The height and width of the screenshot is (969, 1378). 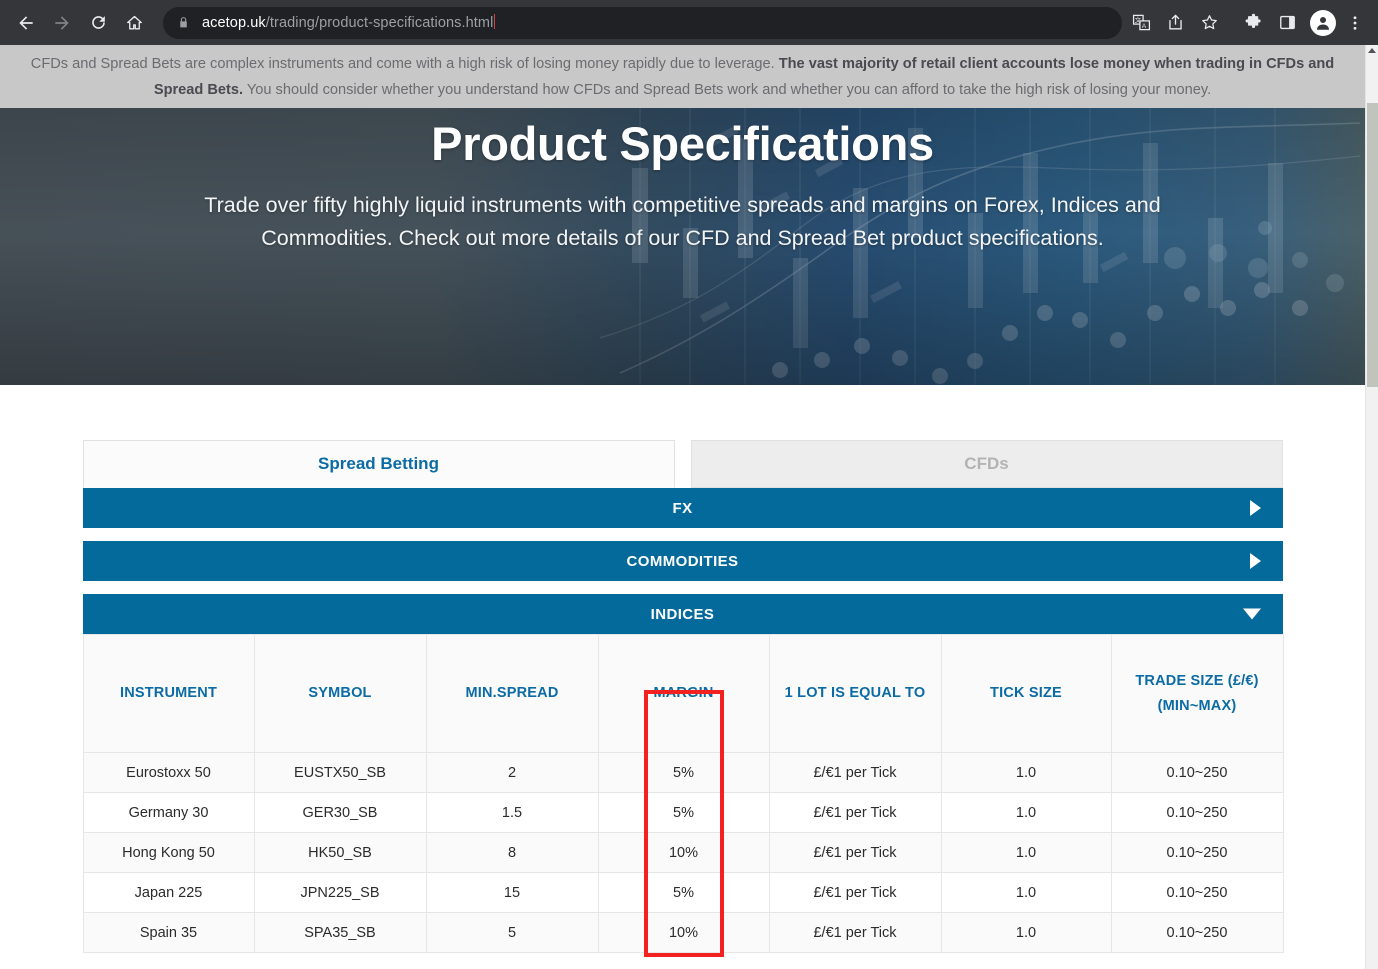 What do you see at coordinates (1026, 693) in the screenshot?
I see `column-header-tick-size: TICK SIZE` at bounding box center [1026, 693].